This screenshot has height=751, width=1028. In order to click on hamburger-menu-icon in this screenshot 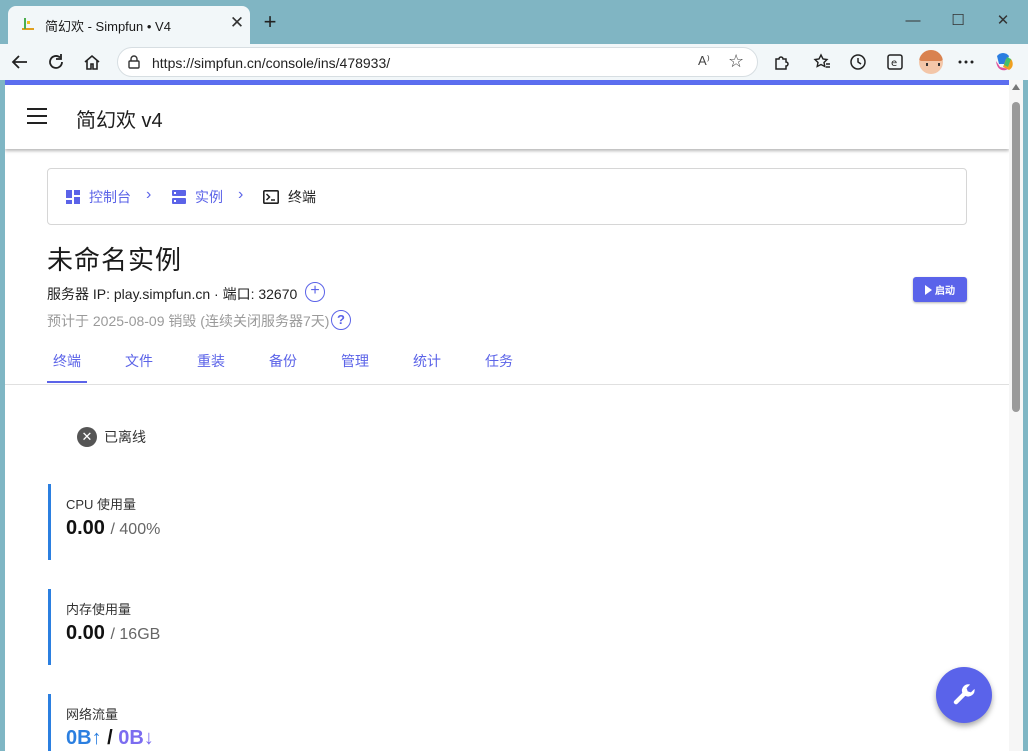, I will do `click(37, 116)`.